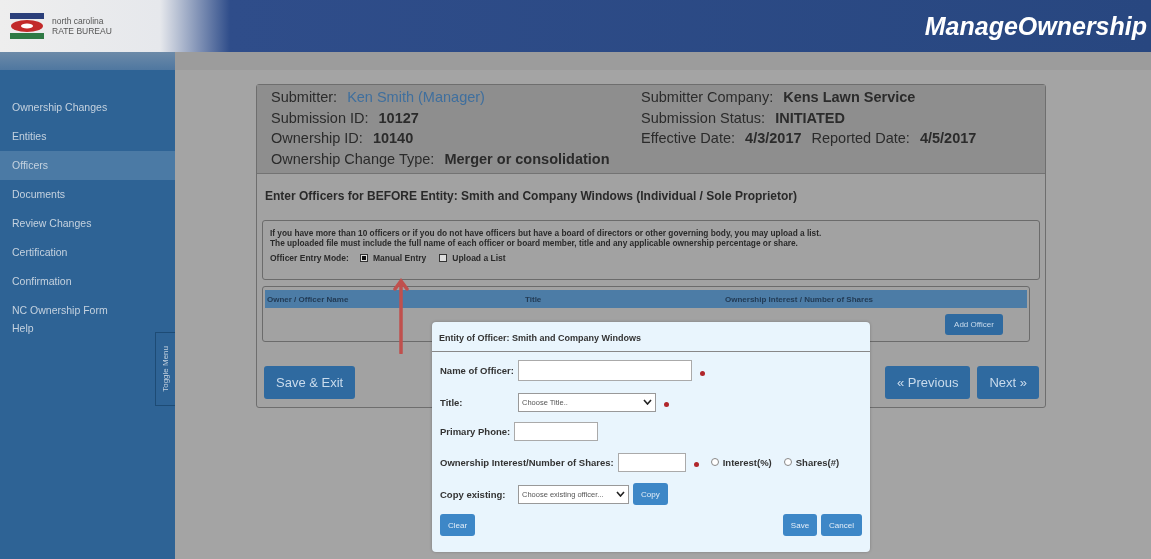 This screenshot has width=1151, height=559. Describe the element at coordinates (87, 223) in the screenshot. I see `sidebar-item: Review Changes` at that location.